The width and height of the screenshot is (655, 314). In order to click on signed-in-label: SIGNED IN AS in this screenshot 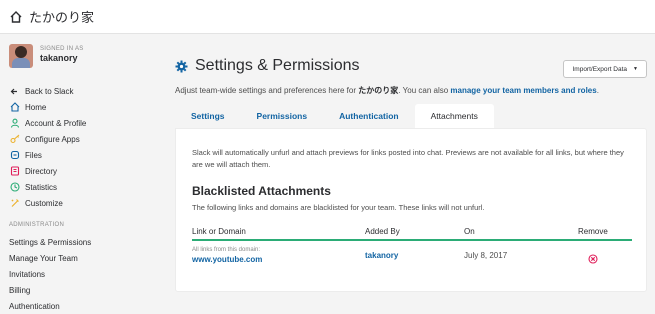, I will do `click(62, 49)`.